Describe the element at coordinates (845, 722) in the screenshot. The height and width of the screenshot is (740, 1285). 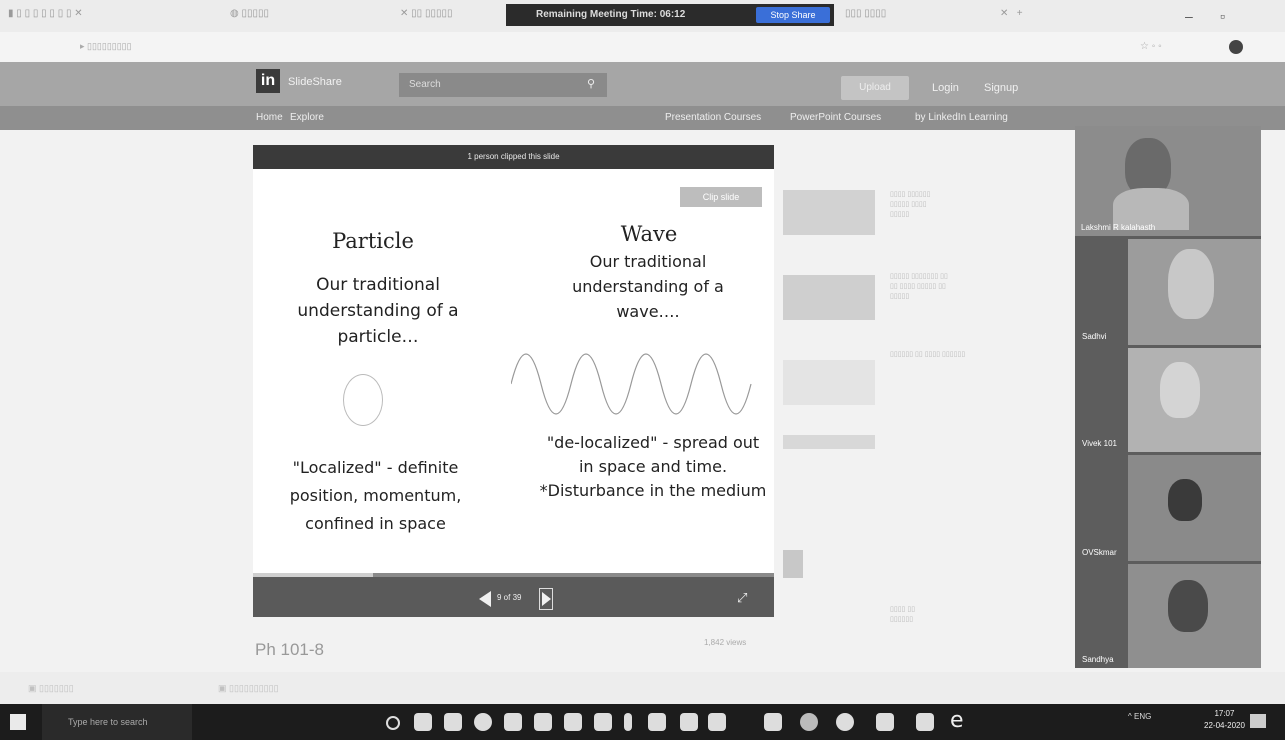
I see `zoom-icon` at that location.